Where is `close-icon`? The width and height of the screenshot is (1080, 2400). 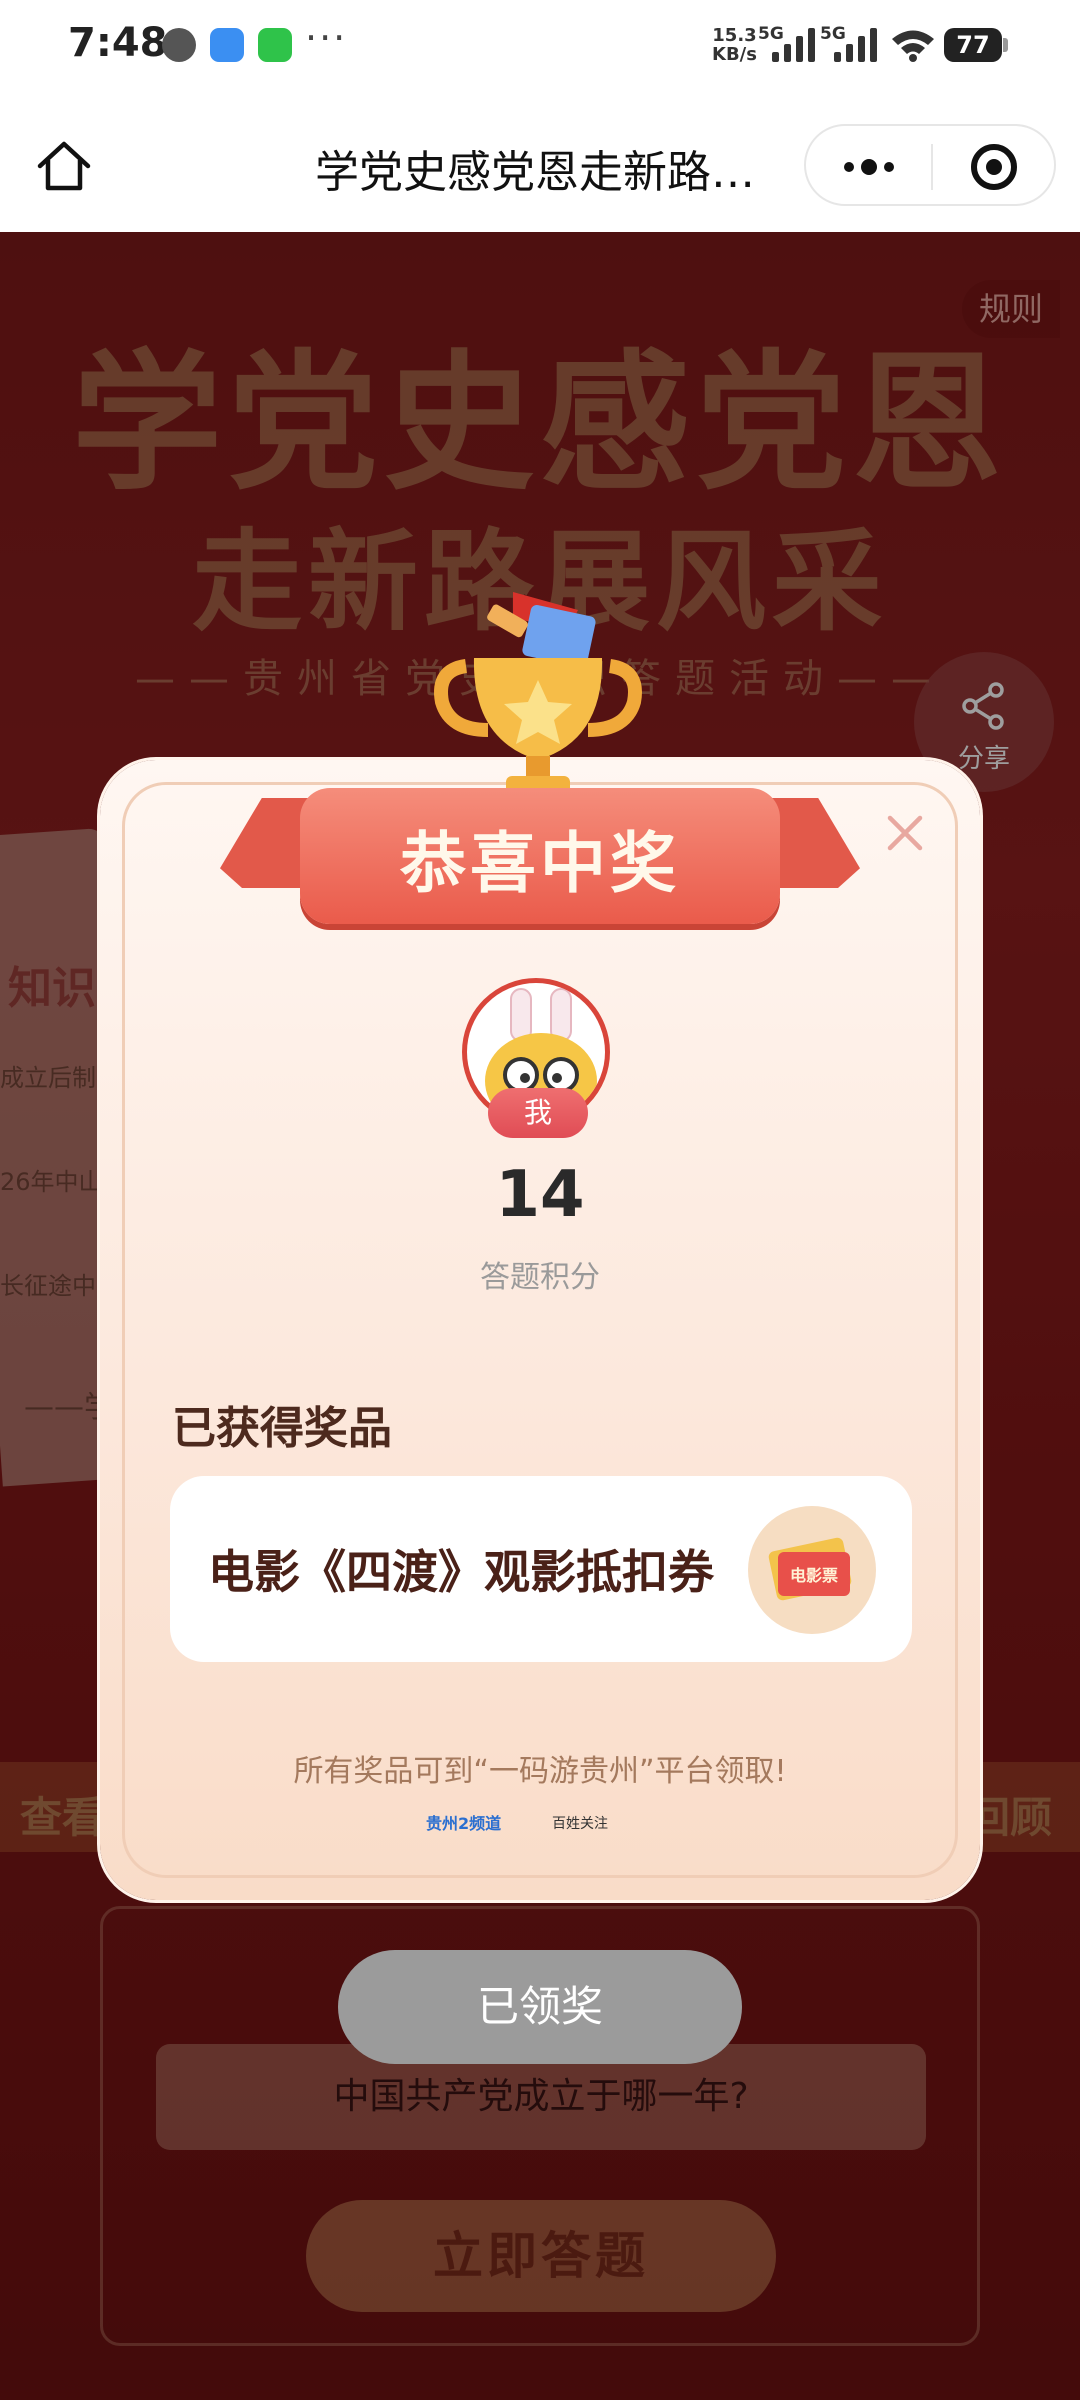
close-icon is located at coordinates (905, 833).